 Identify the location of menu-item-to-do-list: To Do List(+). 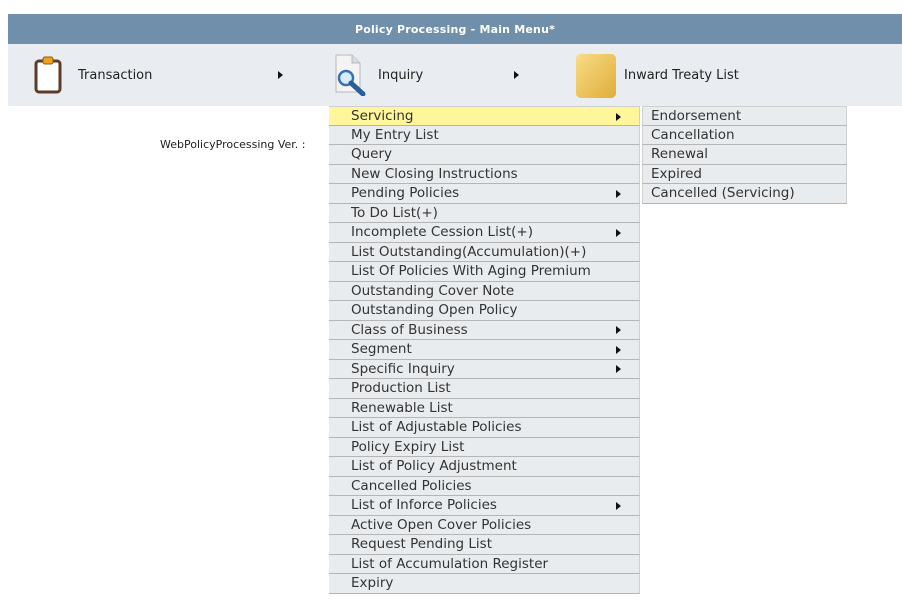
(484, 213).